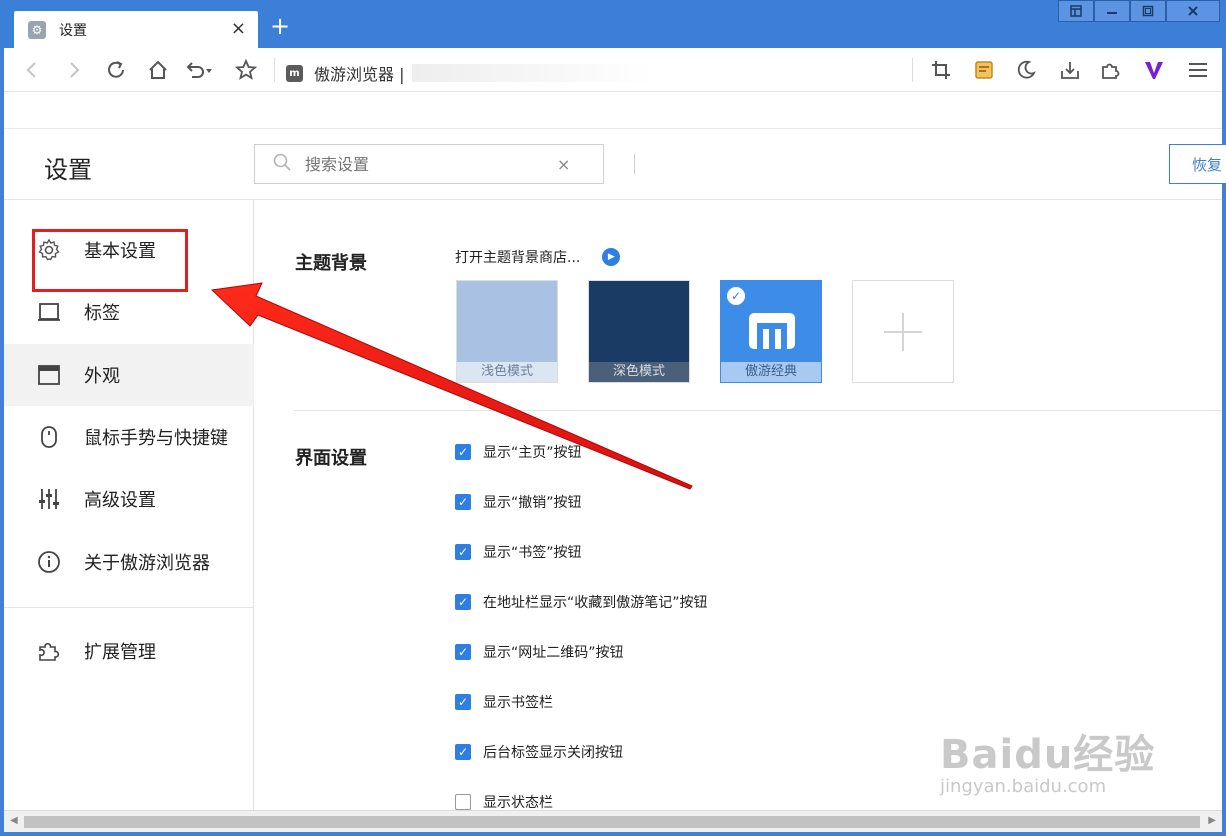  I want to click on settings-favicon-icon: ⚙, so click(37, 29).